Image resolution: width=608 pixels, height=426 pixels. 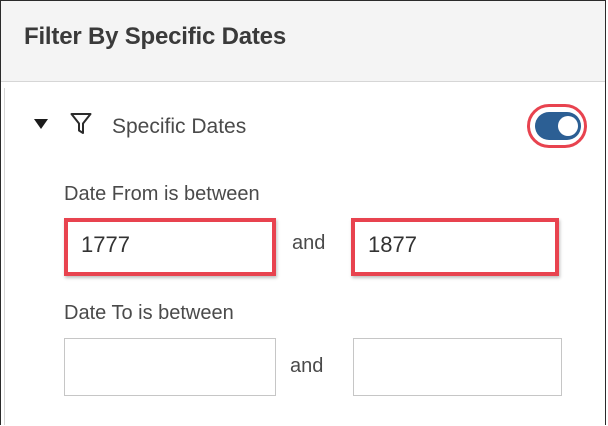 I want to click on date-to-start-input, so click(x=170, y=367).